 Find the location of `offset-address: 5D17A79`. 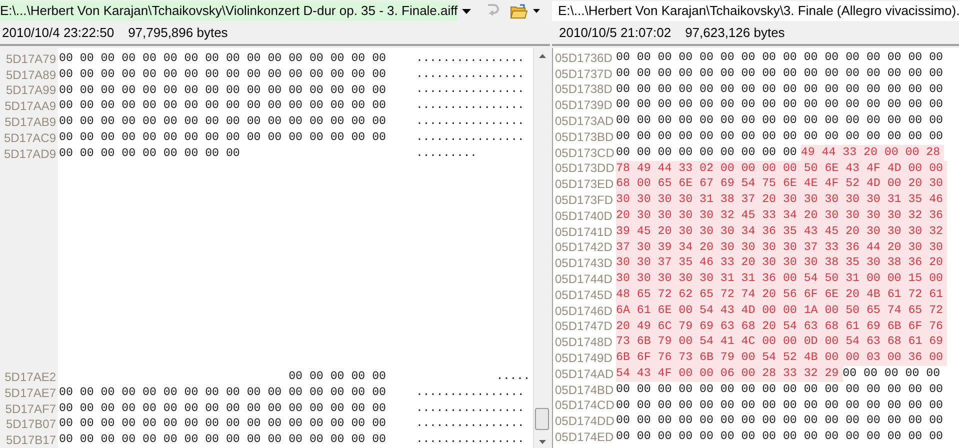

offset-address: 5D17A79 is located at coordinates (31, 59).